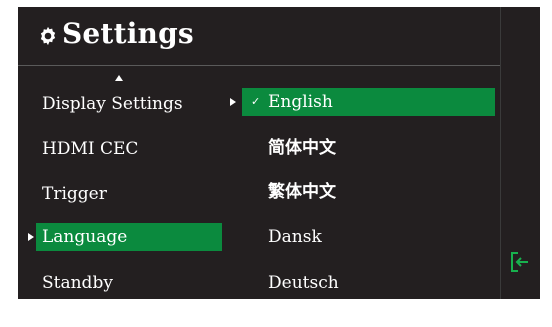  What do you see at coordinates (233, 102) in the screenshot?
I see `submenu-pointer-icon` at bounding box center [233, 102].